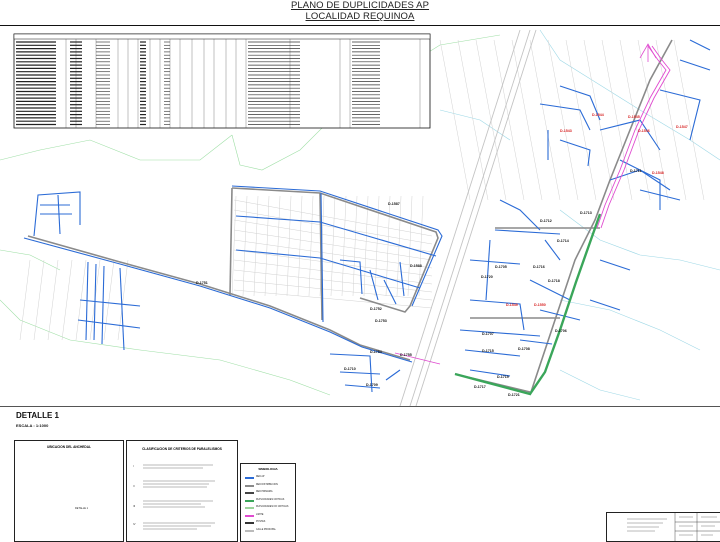 This screenshot has height=542, width=720. I want to click on legend-item: RED PRIMARIA, so click(269, 493).